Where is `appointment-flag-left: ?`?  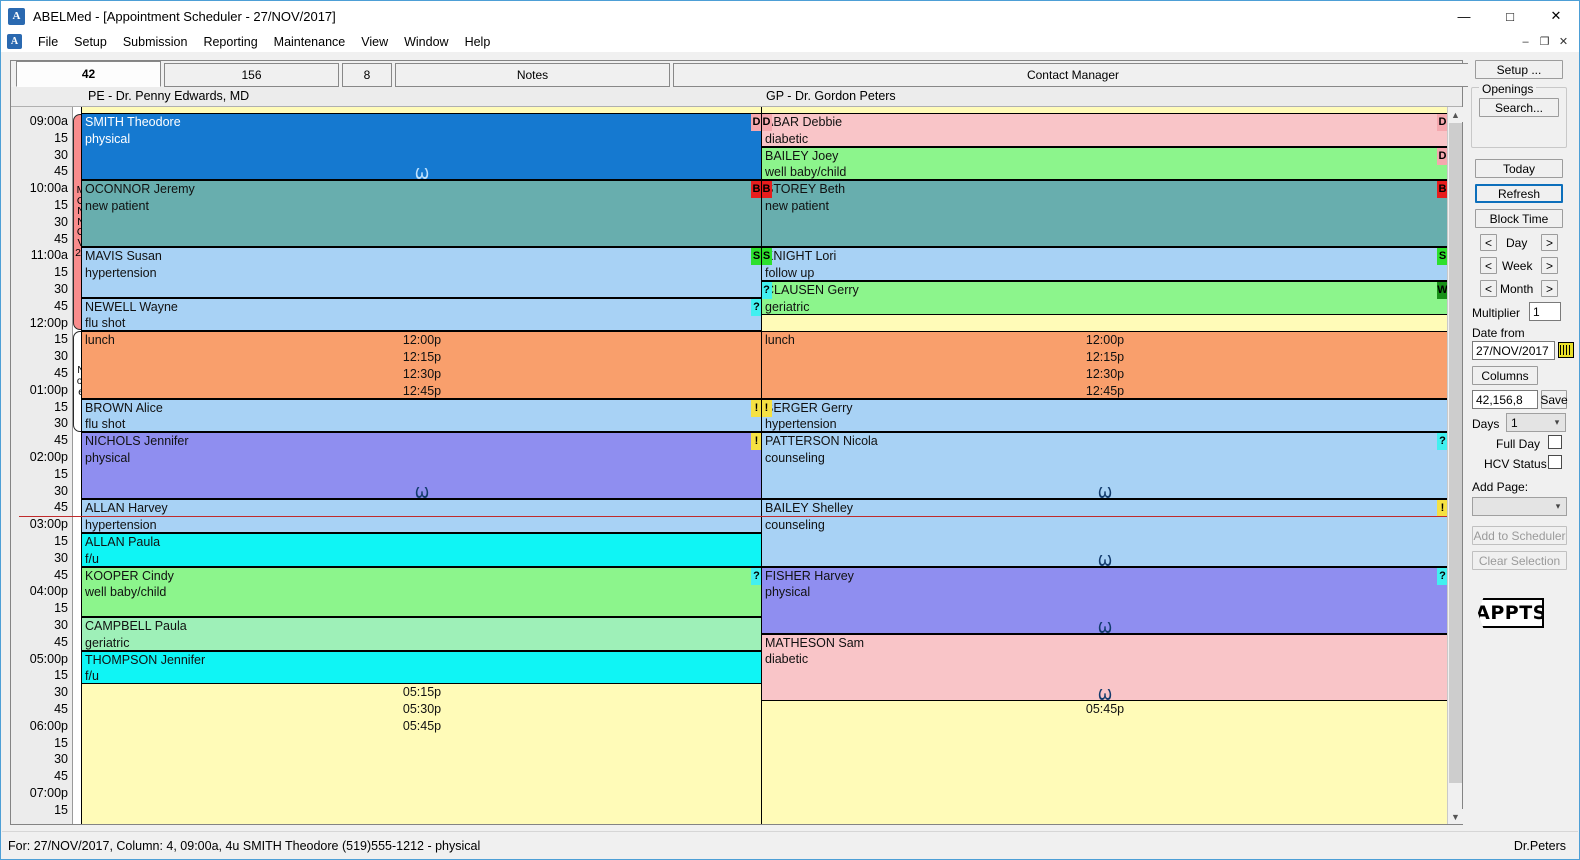 appointment-flag-left: ? is located at coordinates (767, 290).